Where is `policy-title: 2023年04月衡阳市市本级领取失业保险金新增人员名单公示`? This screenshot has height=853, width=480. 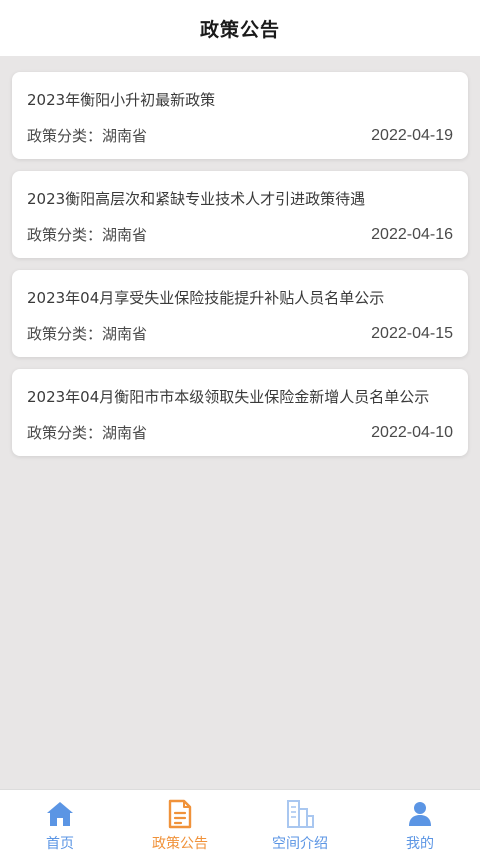 policy-title: 2023年04月衡阳市市本级领取失业保险金新增人员名单公示 is located at coordinates (228, 397).